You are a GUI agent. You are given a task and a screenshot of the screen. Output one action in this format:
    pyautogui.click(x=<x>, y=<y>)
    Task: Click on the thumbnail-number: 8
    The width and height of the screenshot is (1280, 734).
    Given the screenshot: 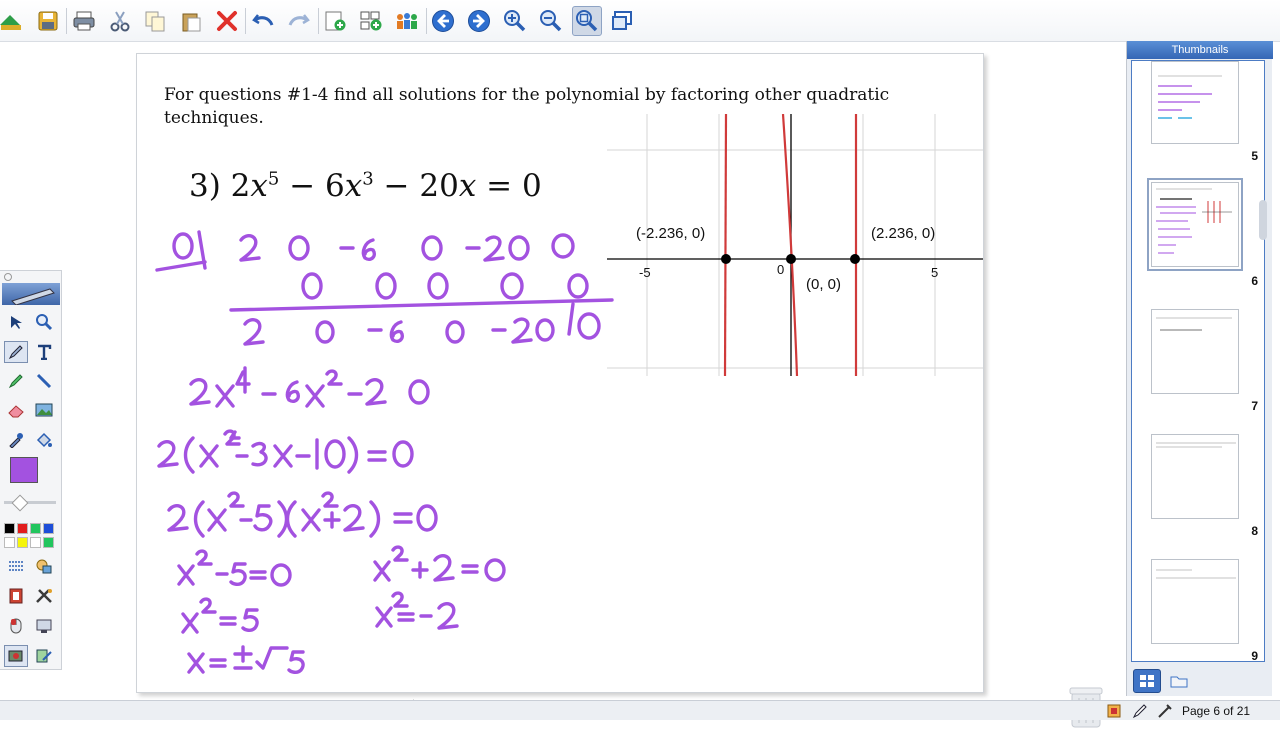 What is the action you would take?
    pyautogui.click(x=1254, y=531)
    